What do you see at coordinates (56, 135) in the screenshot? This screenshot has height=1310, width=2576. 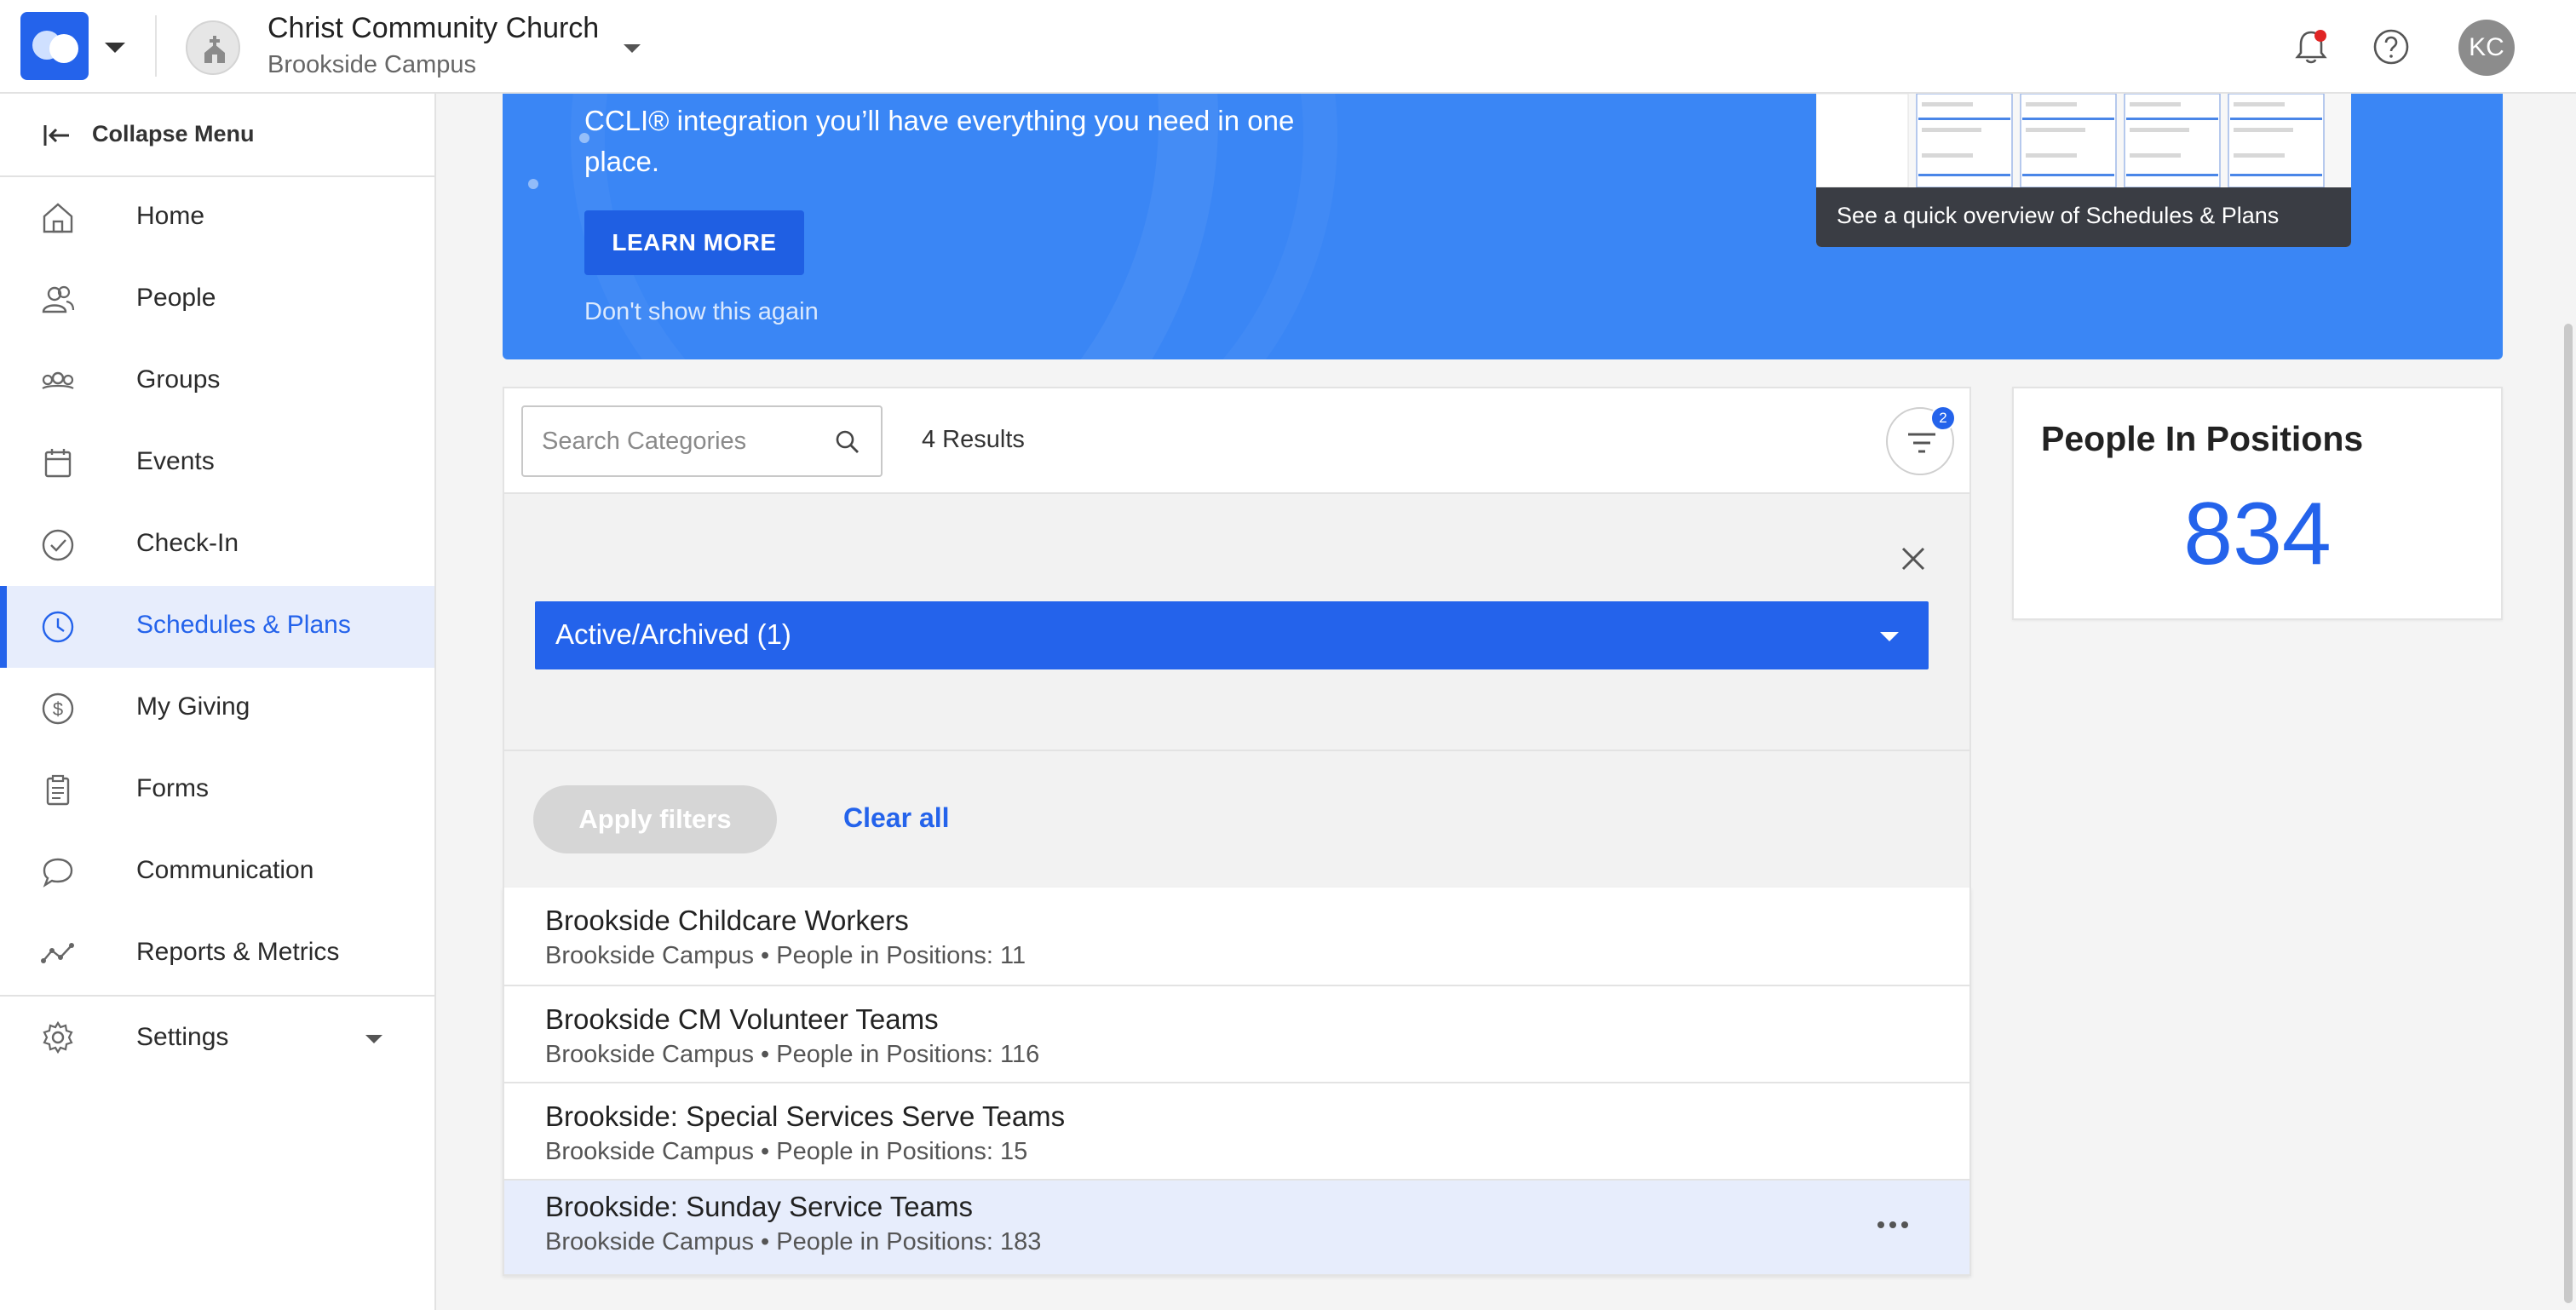 I see `collapse-arrow-icon` at bounding box center [56, 135].